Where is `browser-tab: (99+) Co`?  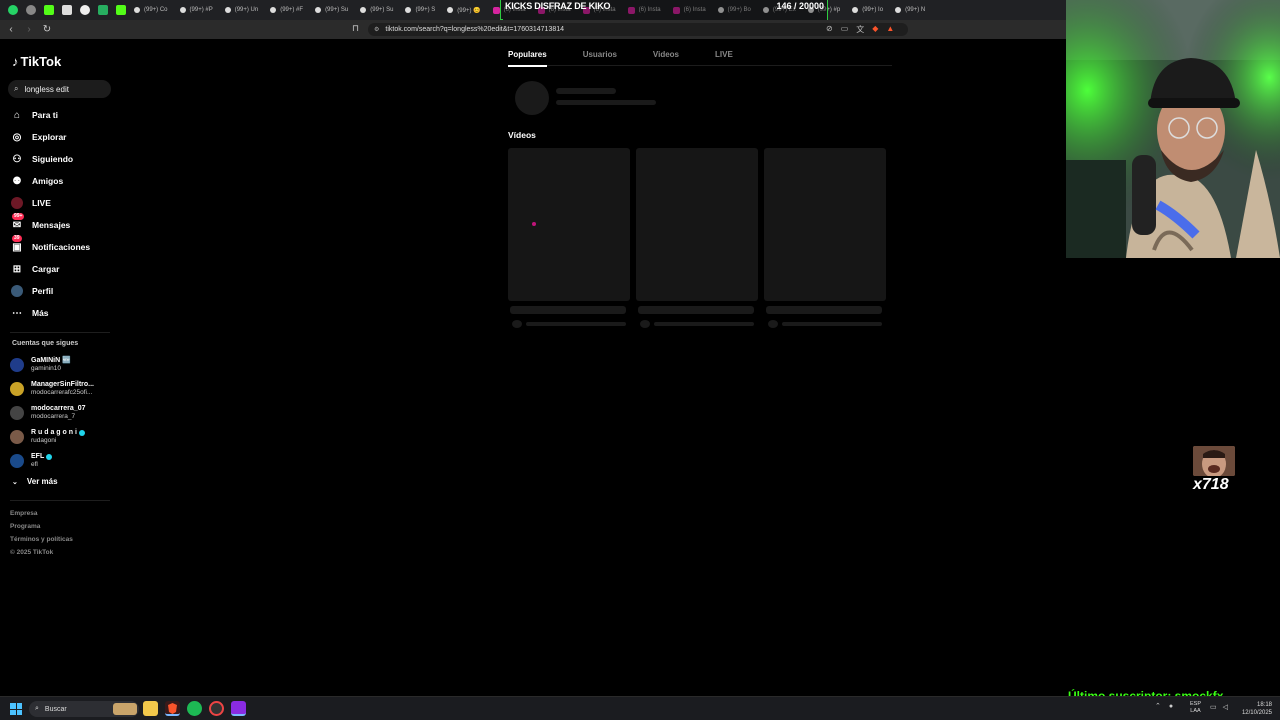 browser-tab: (99+) Co is located at coordinates (153, 10).